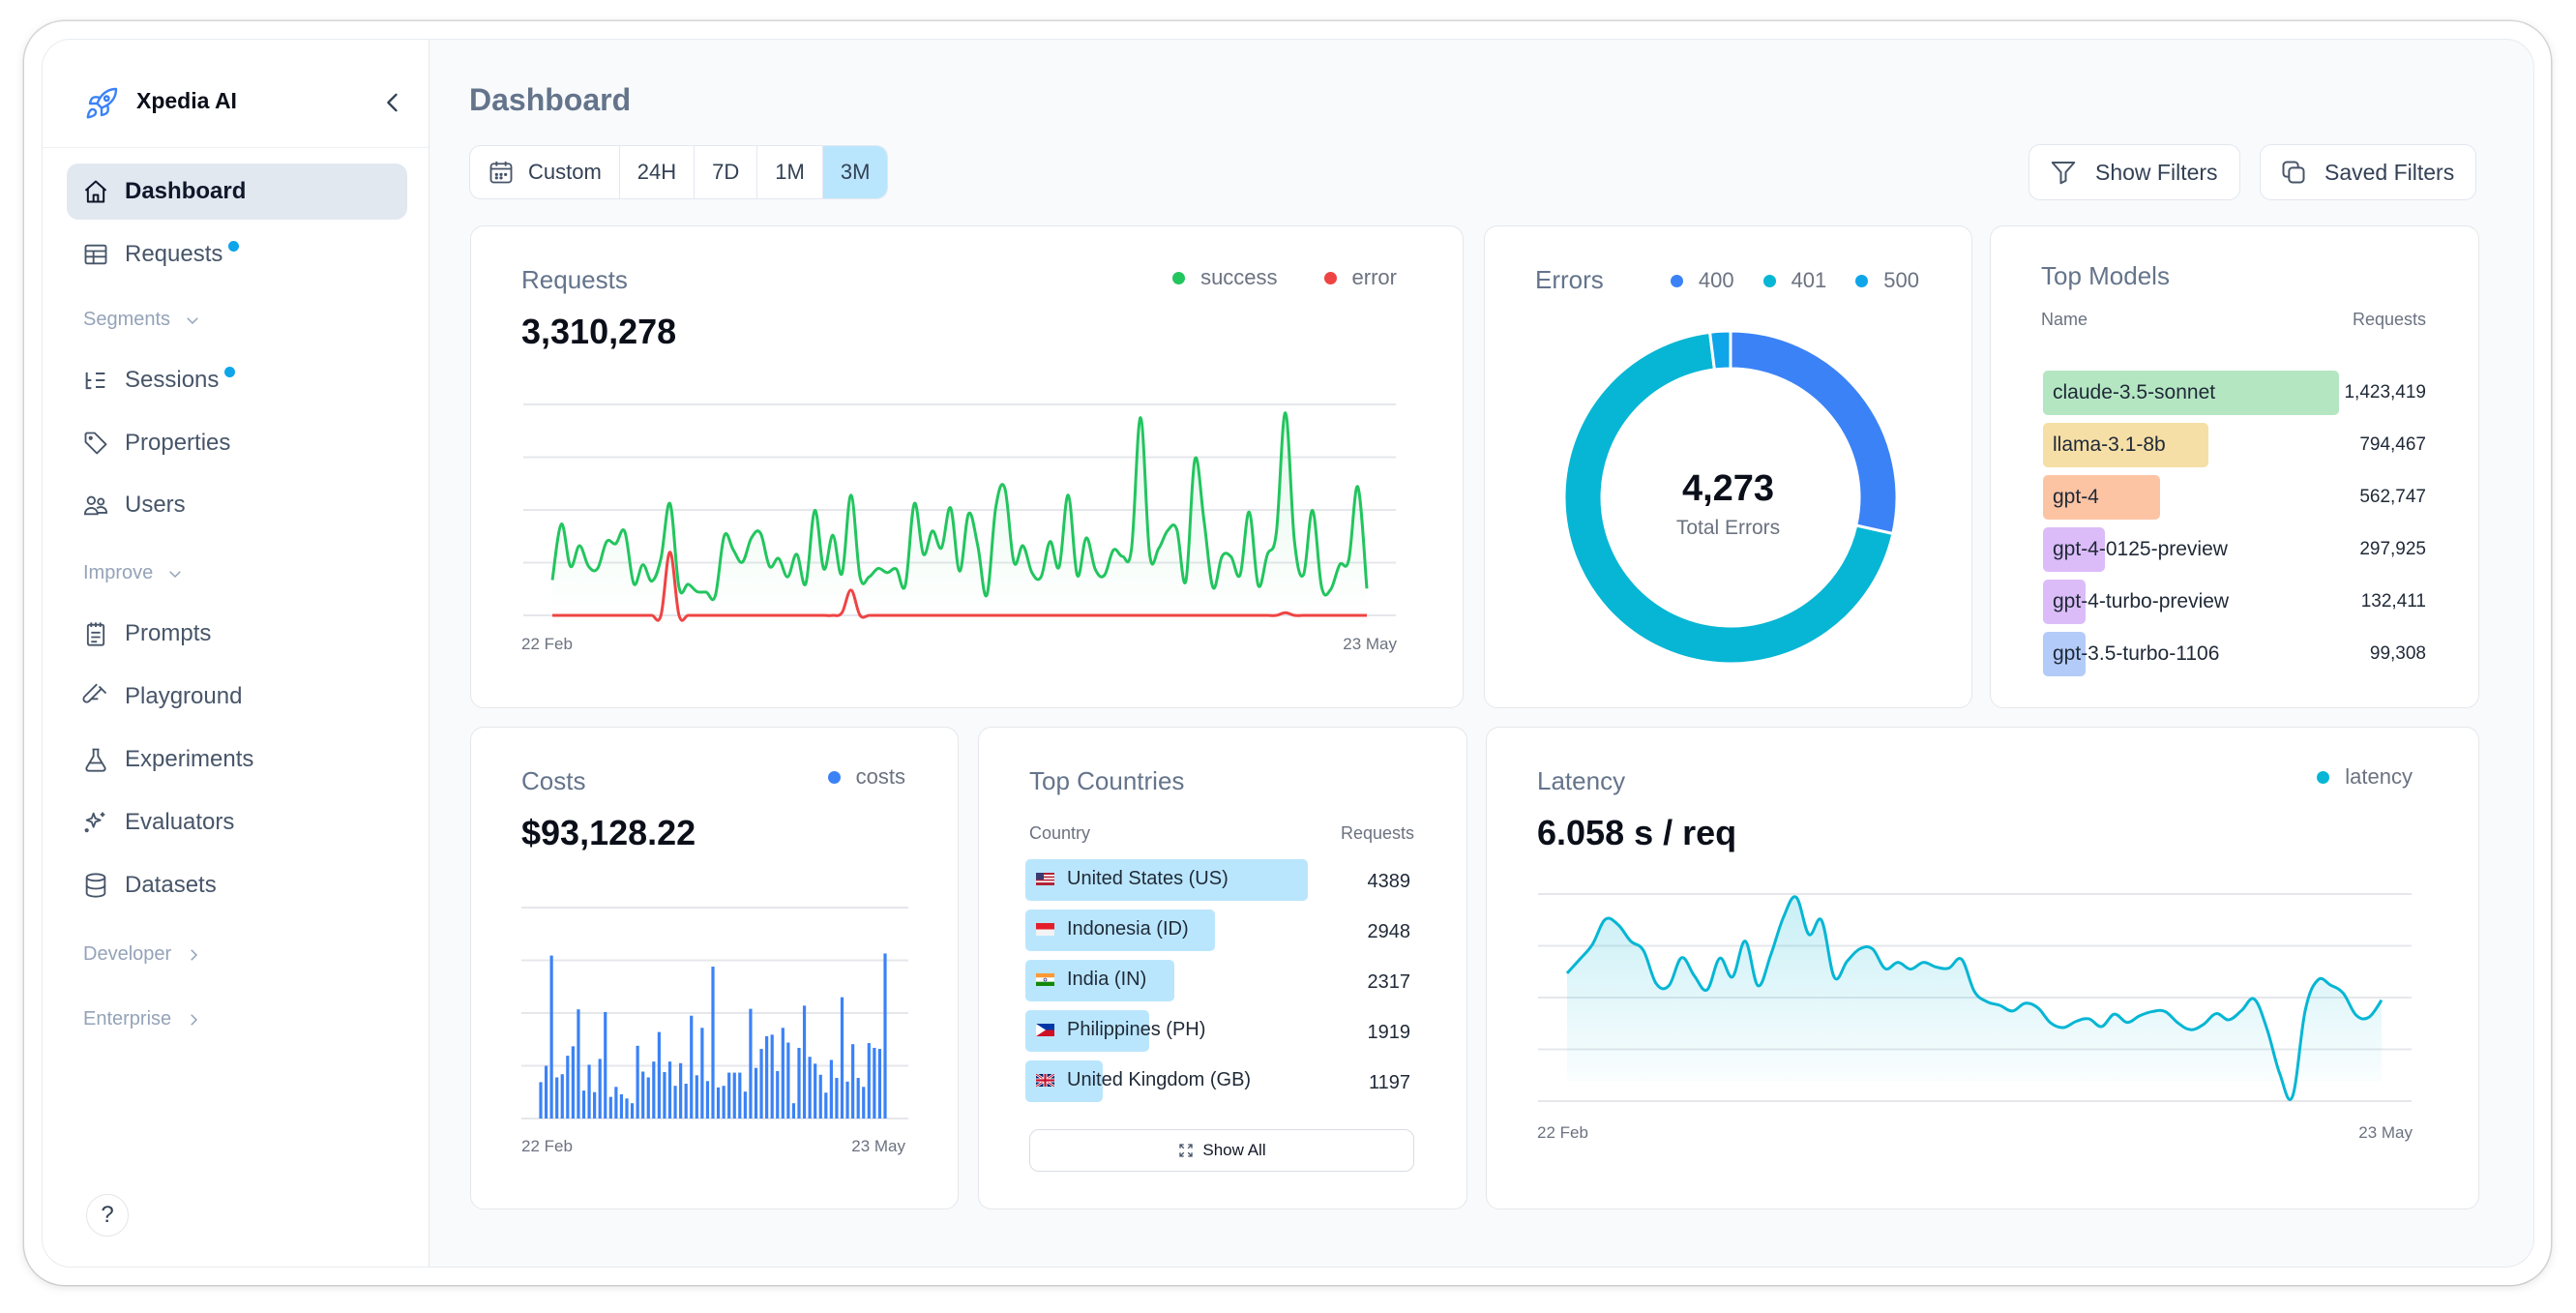 The image size is (2576, 1313). Describe the element at coordinates (1239, 277) in the screenshot. I see `legend-label: success` at that location.